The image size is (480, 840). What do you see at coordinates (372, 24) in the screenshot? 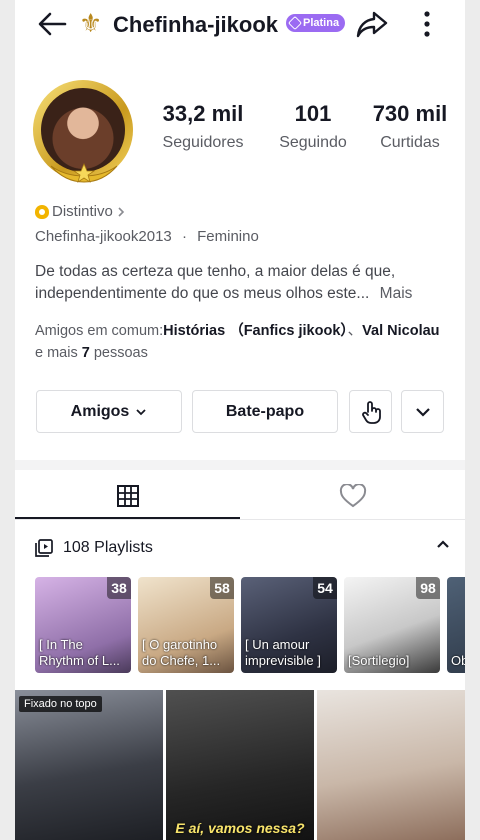
I see `share-icon` at bounding box center [372, 24].